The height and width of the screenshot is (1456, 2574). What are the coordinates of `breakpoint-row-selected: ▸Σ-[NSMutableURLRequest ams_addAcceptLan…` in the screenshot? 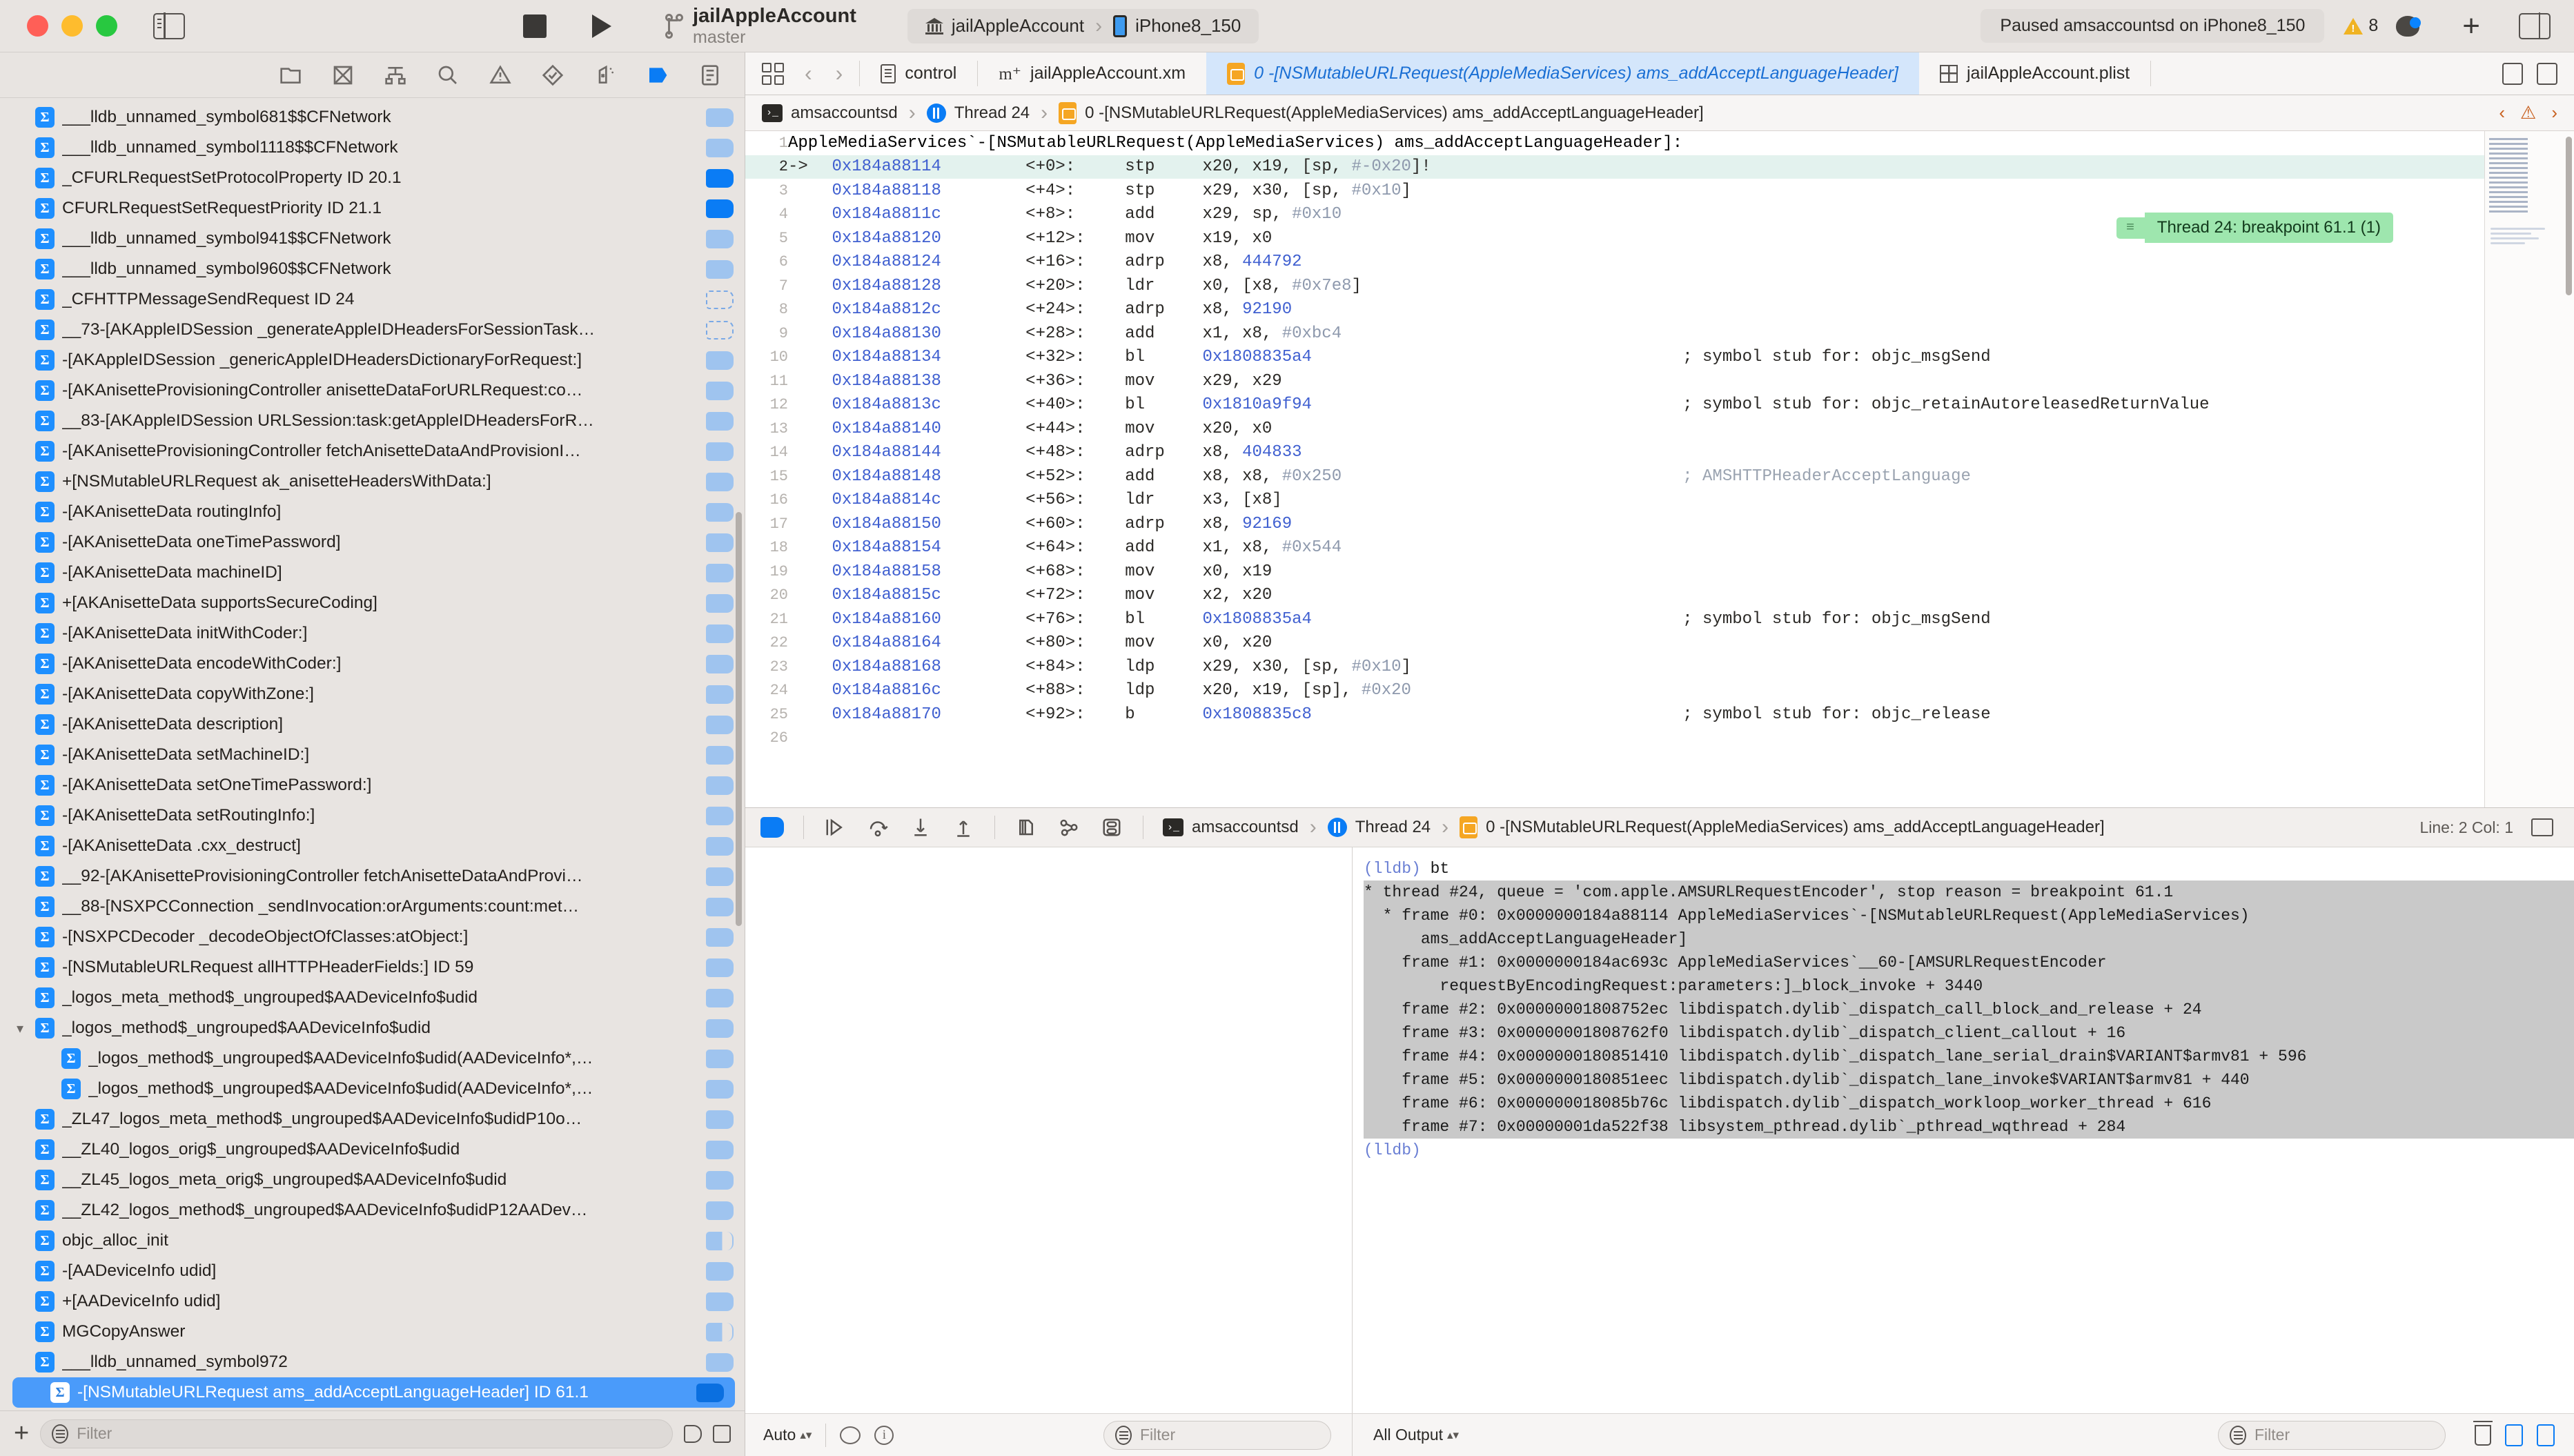 It's located at (373, 1392).